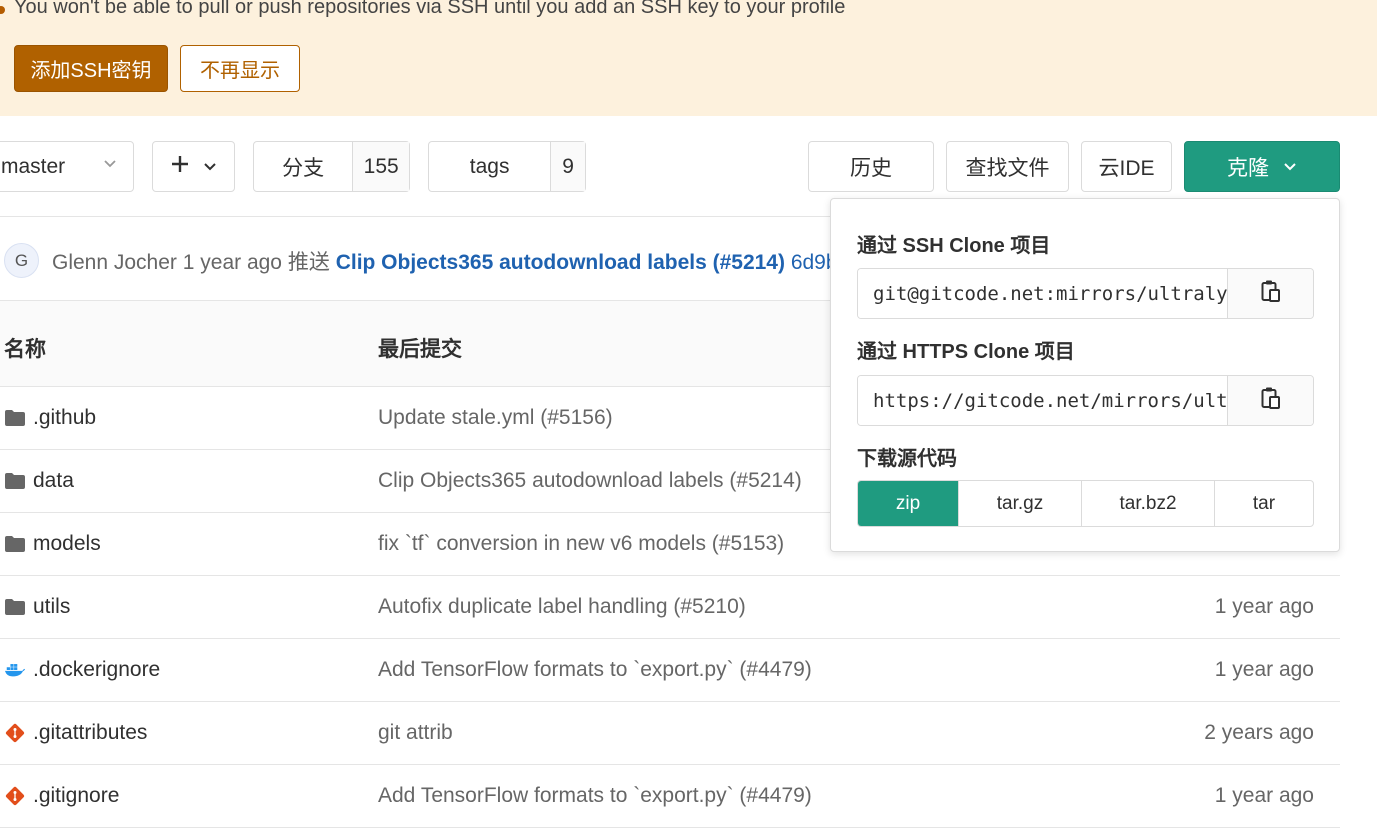 This screenshot has width=1377, height=828. I want to click on add-dropdown-button, so click(193, 166).